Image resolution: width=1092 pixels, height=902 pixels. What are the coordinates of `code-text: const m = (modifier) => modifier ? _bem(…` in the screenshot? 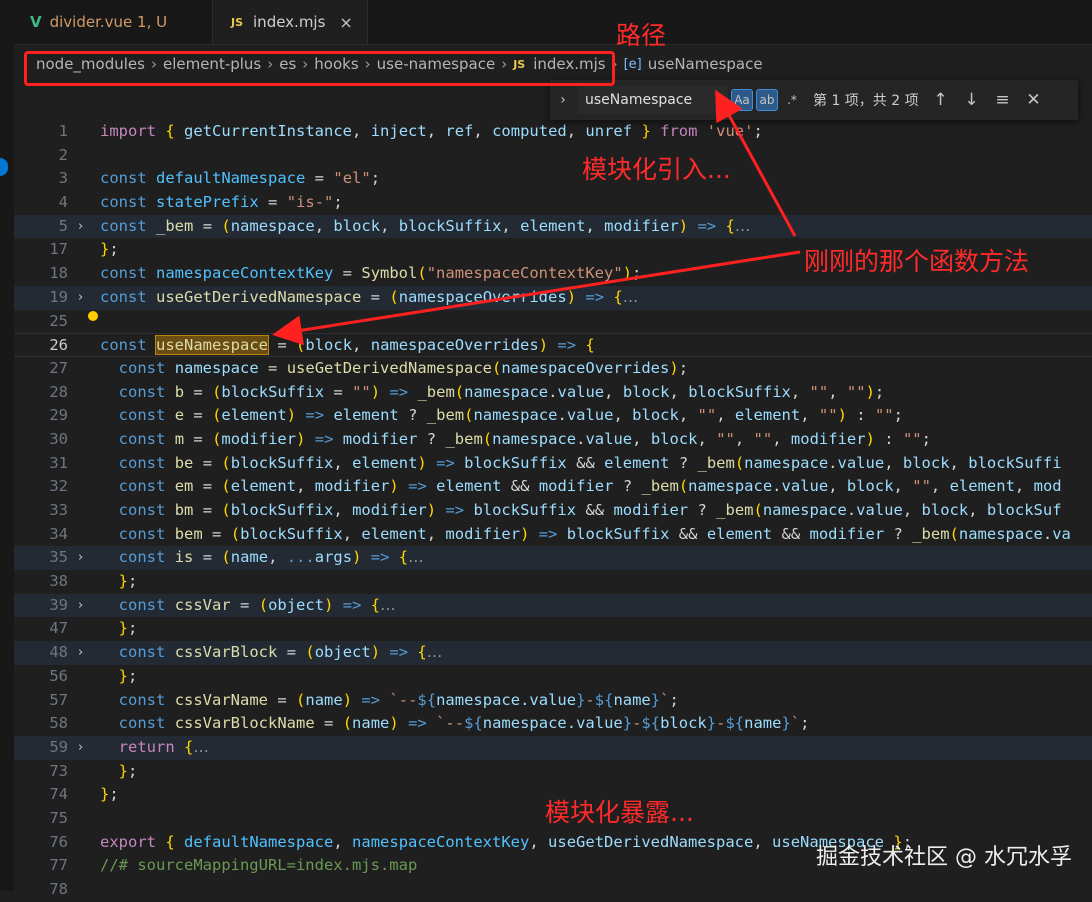 It's located at (524, 438).